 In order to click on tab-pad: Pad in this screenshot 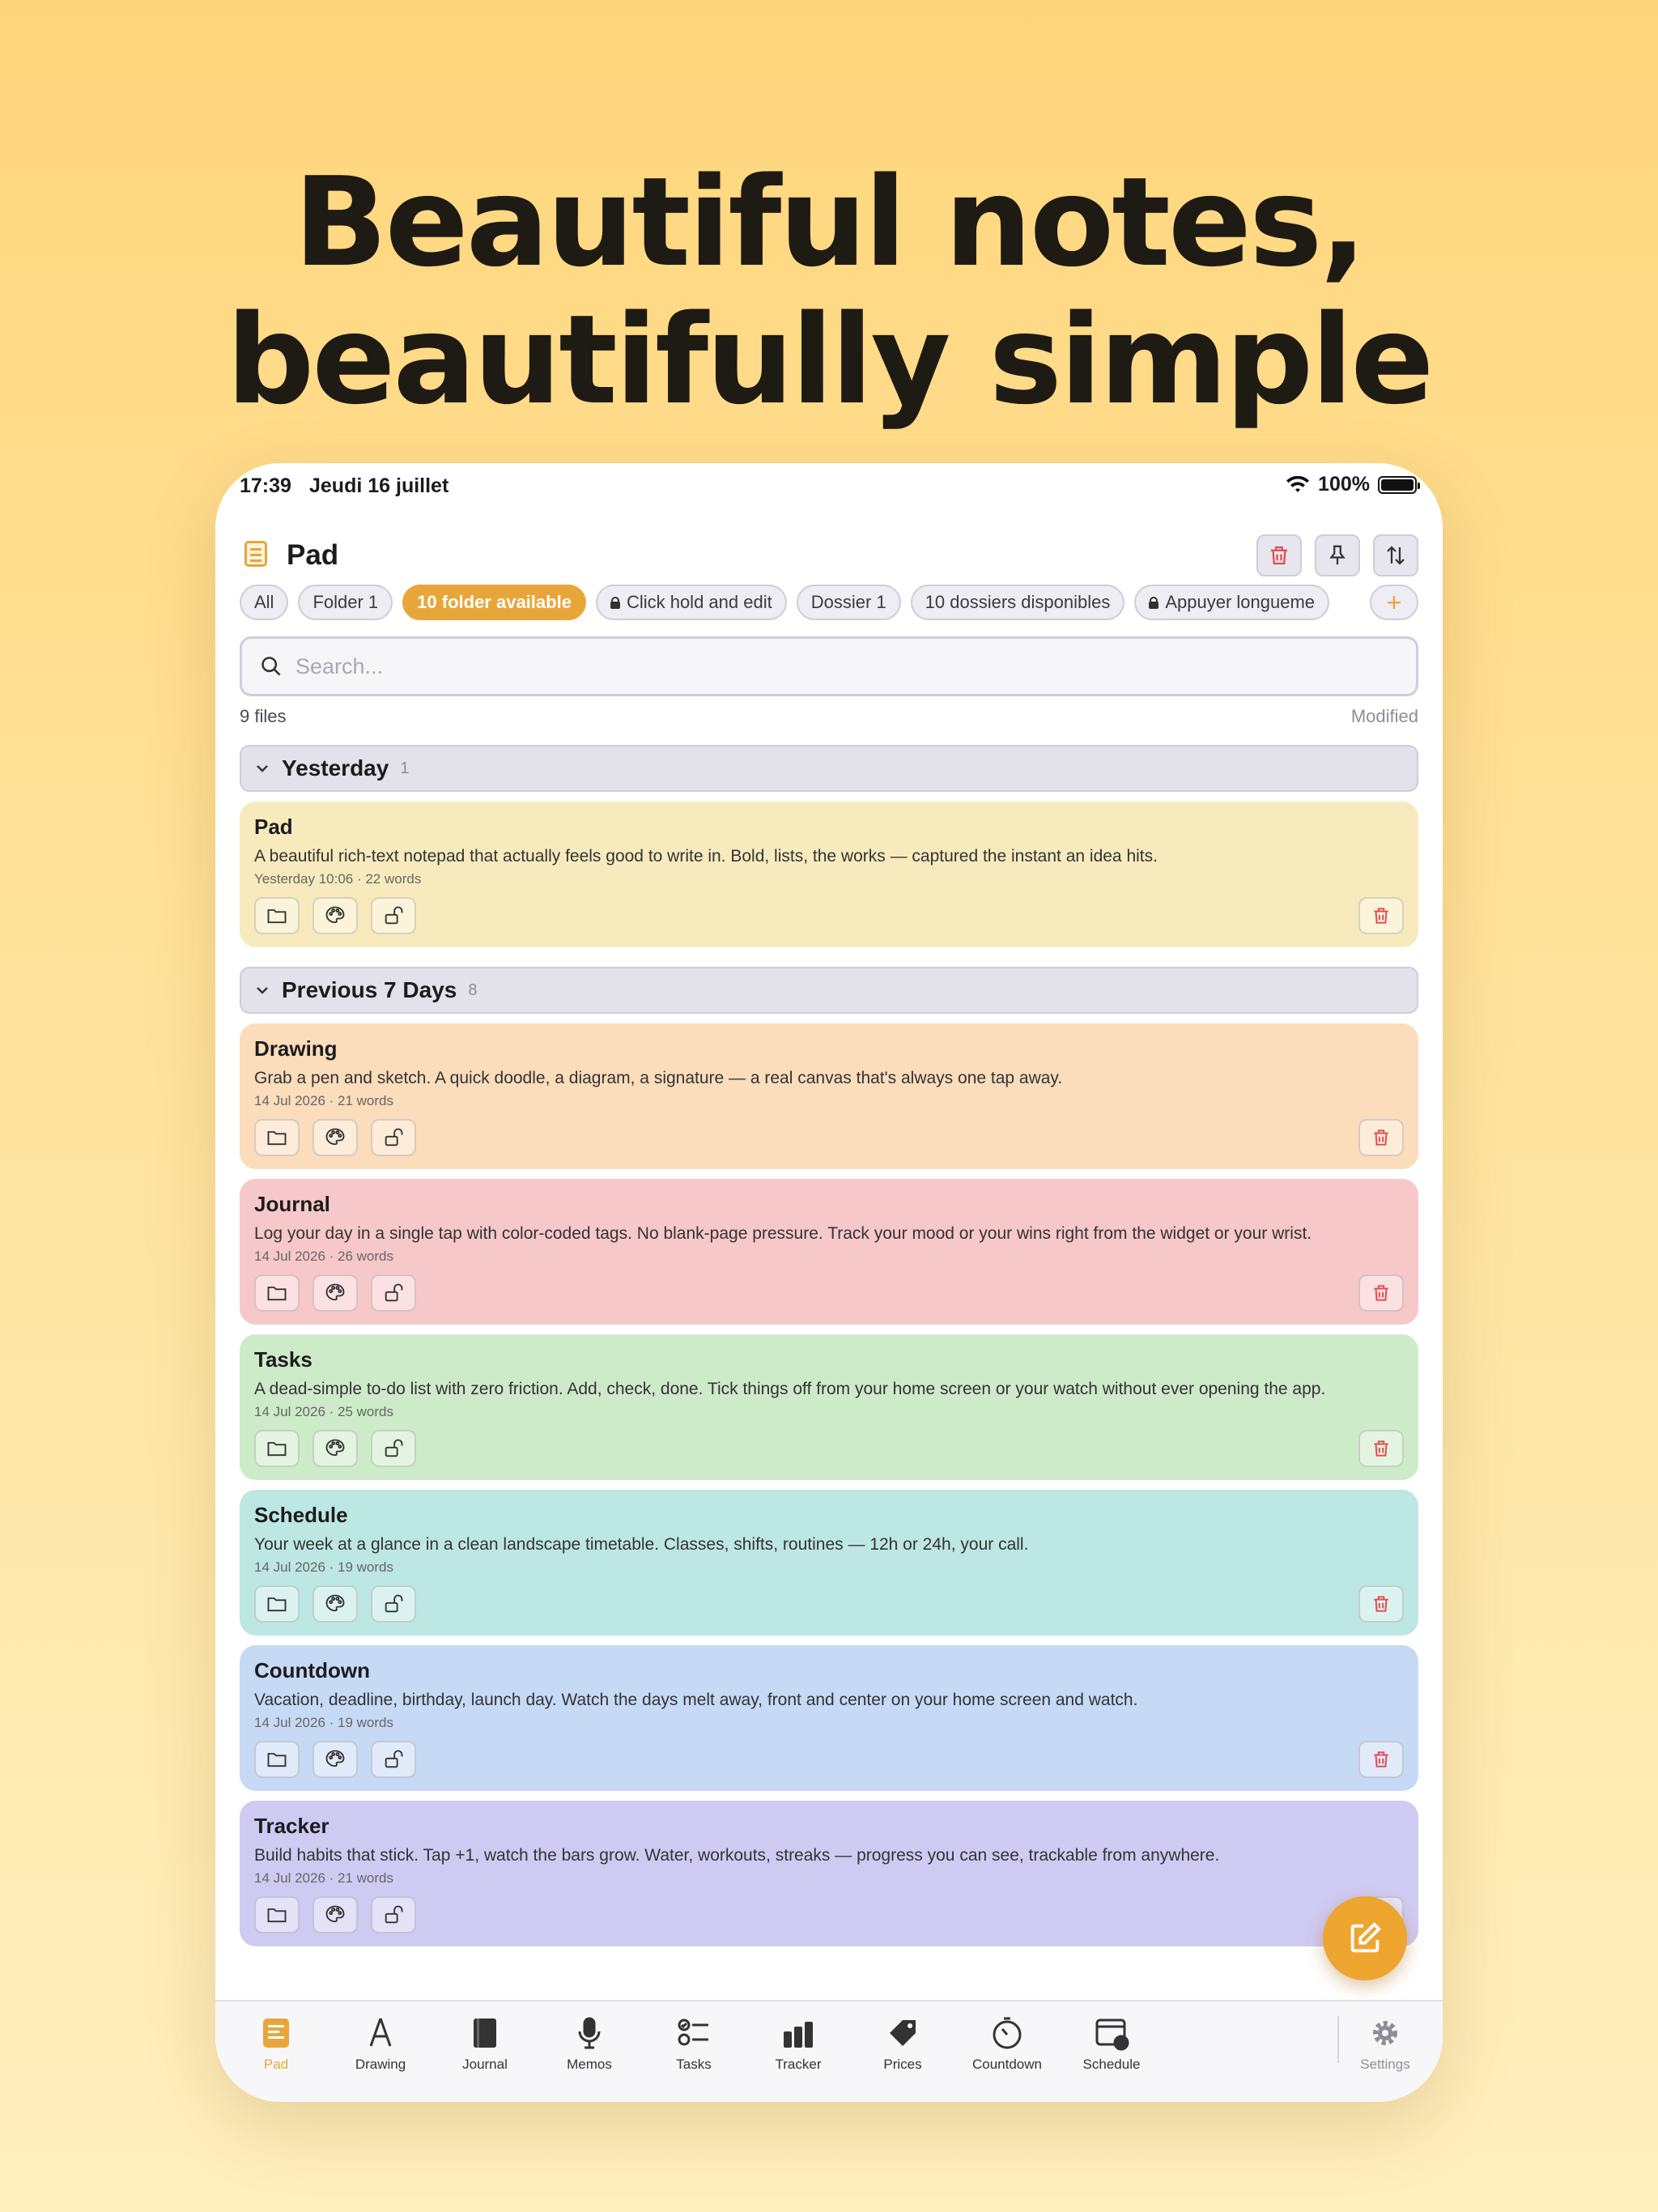, I will do `click(276, 2043)`.